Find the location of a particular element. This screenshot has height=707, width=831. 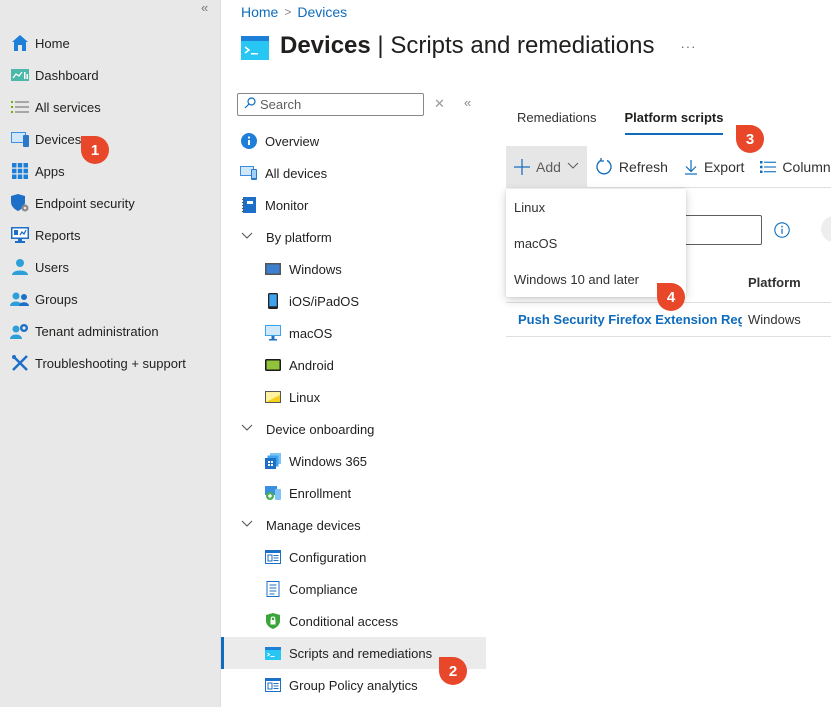

script-platform: Windows is located at coordinates (774, 319).